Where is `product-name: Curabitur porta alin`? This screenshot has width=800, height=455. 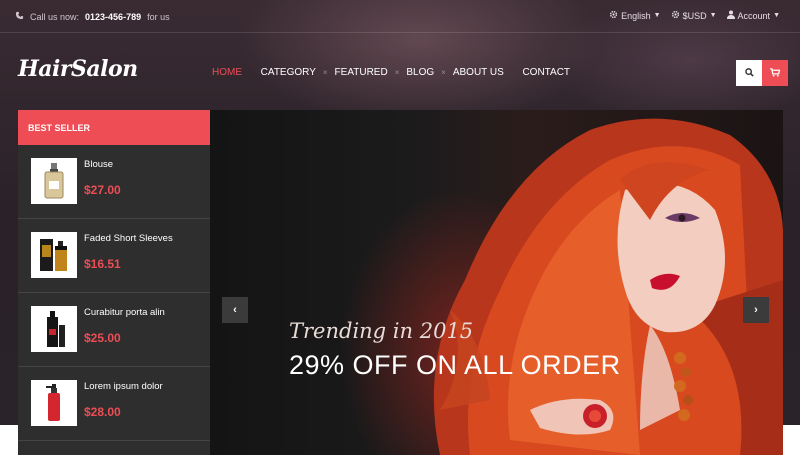 product-name: Curabitur porta alin is located at coordinates (124, 312).